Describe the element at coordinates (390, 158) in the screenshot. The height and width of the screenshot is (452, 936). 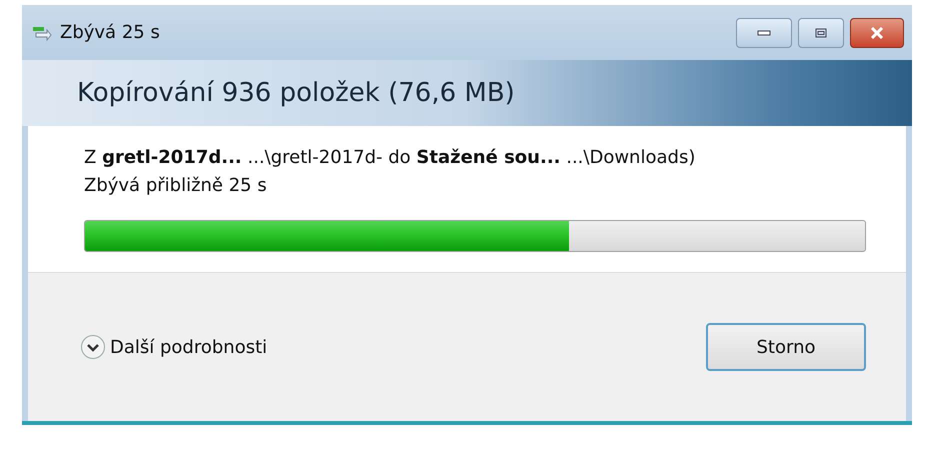
I see `copy-source-text: Z gretl-2017d... ...\gretl-2017d- do Stažené sou... ...\Downloads)` at that location.